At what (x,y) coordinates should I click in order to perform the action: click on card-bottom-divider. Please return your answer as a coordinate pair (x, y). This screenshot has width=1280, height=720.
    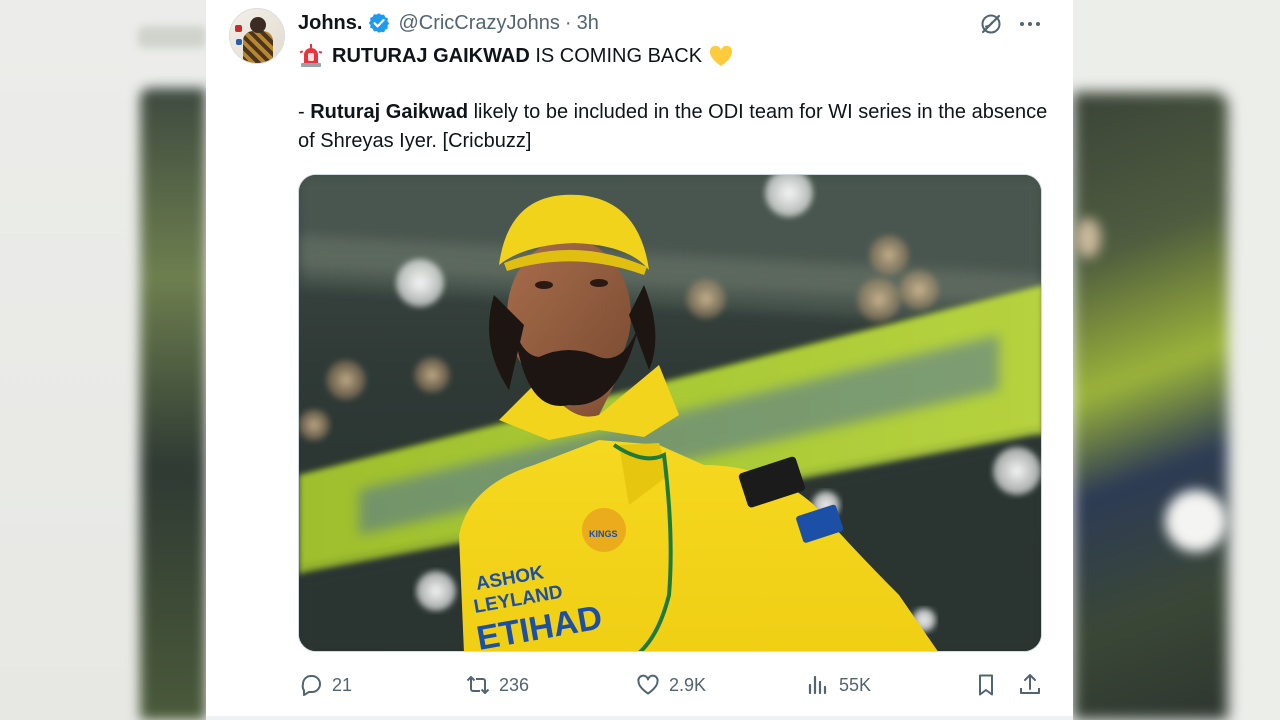
    Looking at the image, I should click on (639, 718).